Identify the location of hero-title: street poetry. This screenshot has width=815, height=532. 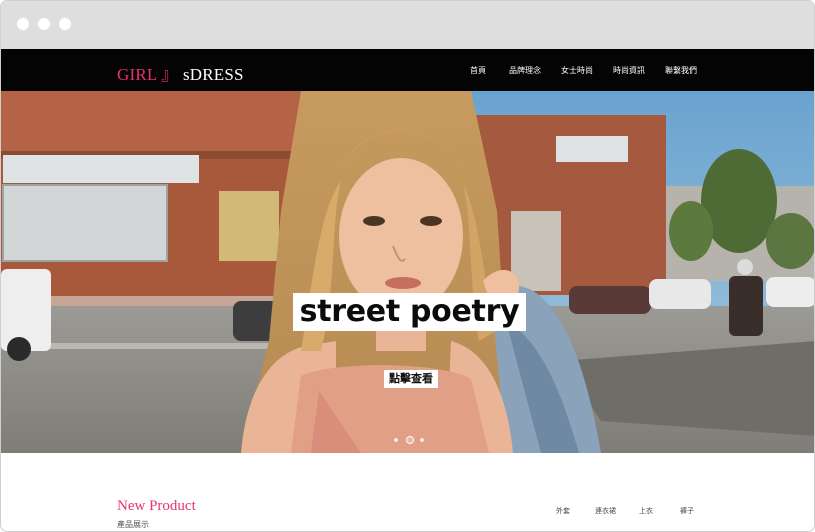
(409, 312).